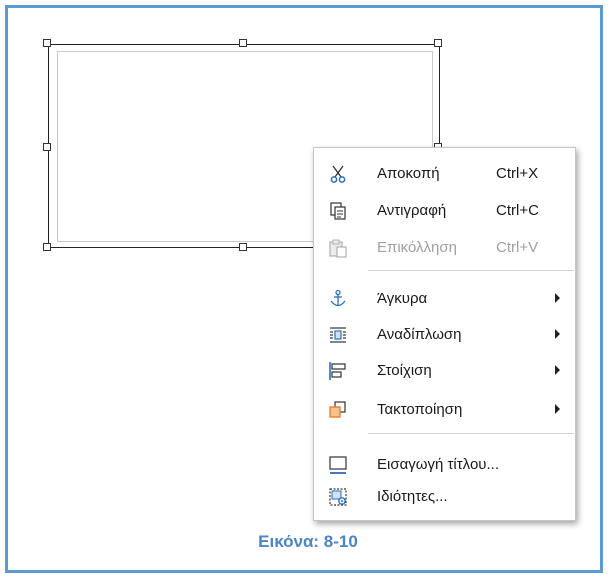 The height and width of the screenshot is (586, 616). I want to click on menu-item-label: Επικόλληση, so click(417, 247).